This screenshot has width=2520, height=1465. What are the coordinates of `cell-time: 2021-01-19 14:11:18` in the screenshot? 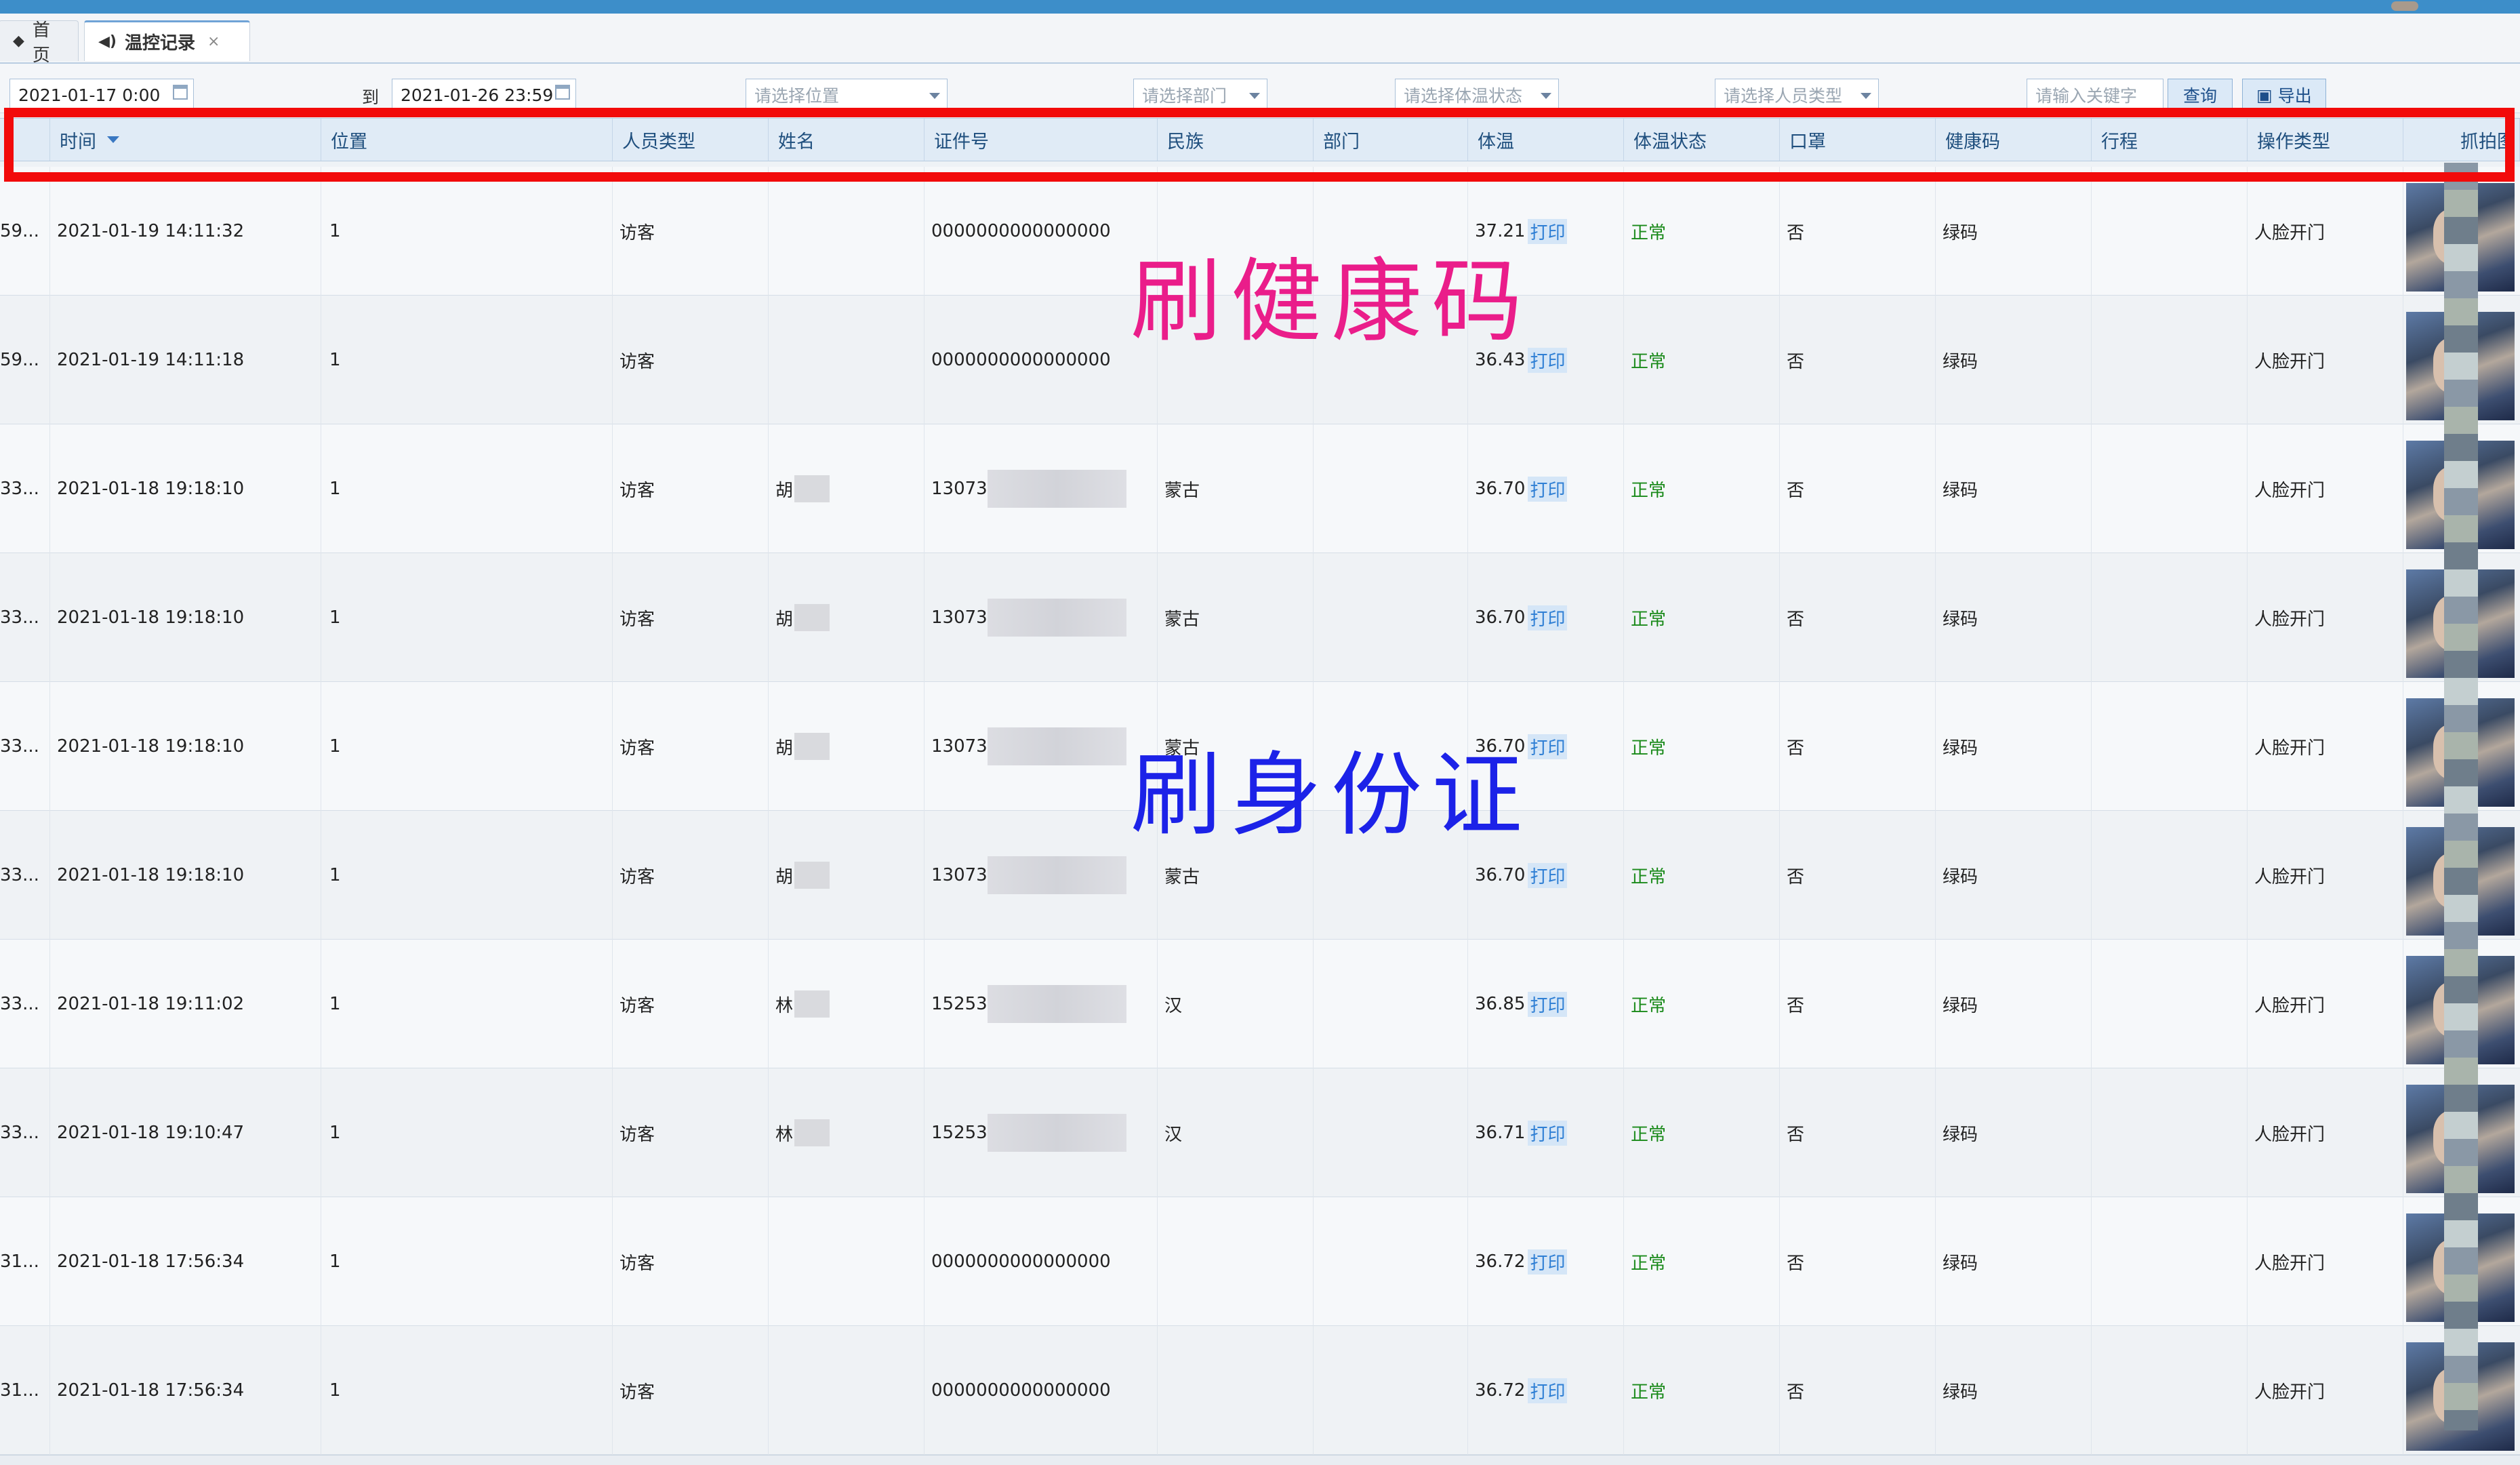 It's located at (185, 360).